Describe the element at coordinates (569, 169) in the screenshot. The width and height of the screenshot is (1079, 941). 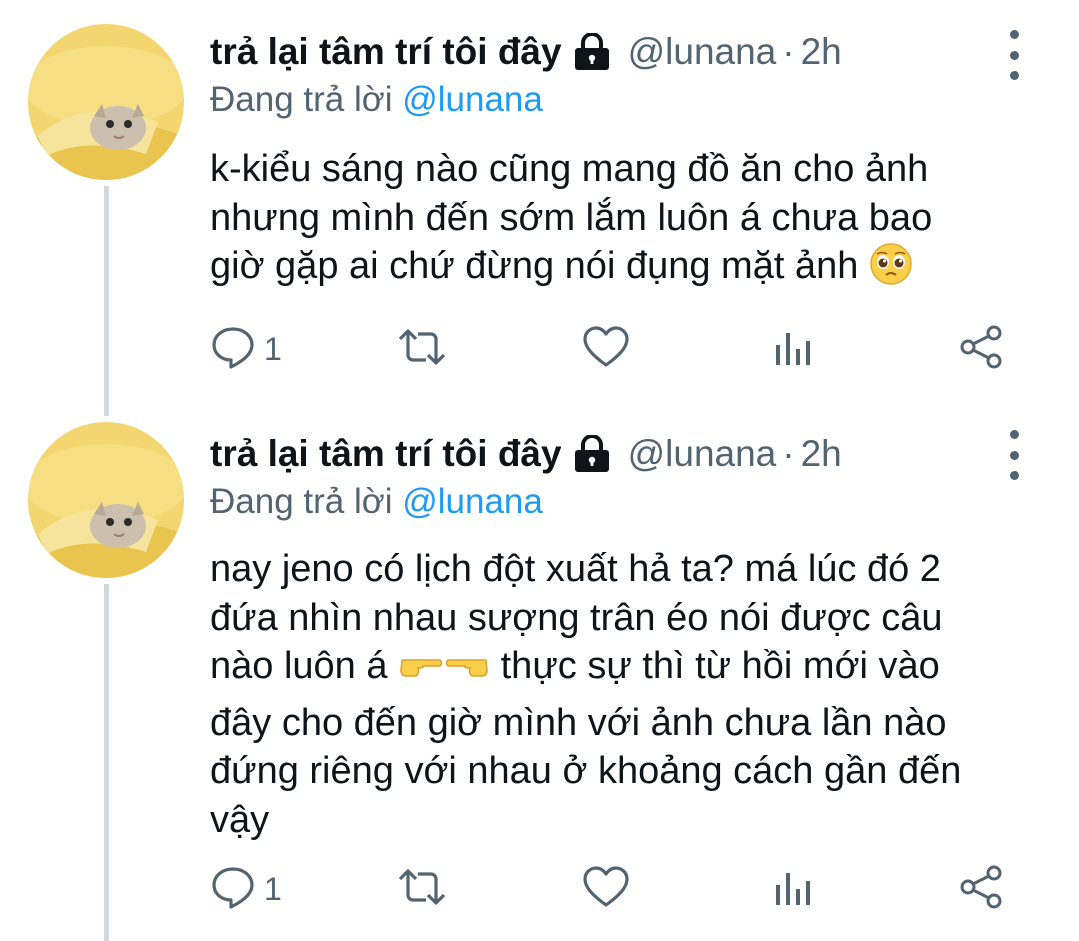
I see `text-line: k-kiểu sáng nào cũng mang đồ ăn cho ảnh` at that location.